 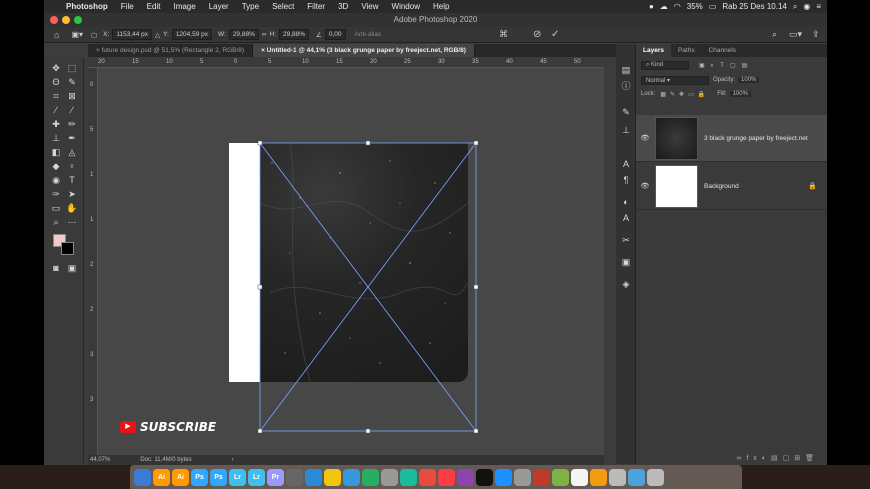 I want to click on adjustments-icon: ◐, so click(x=626, y=202).